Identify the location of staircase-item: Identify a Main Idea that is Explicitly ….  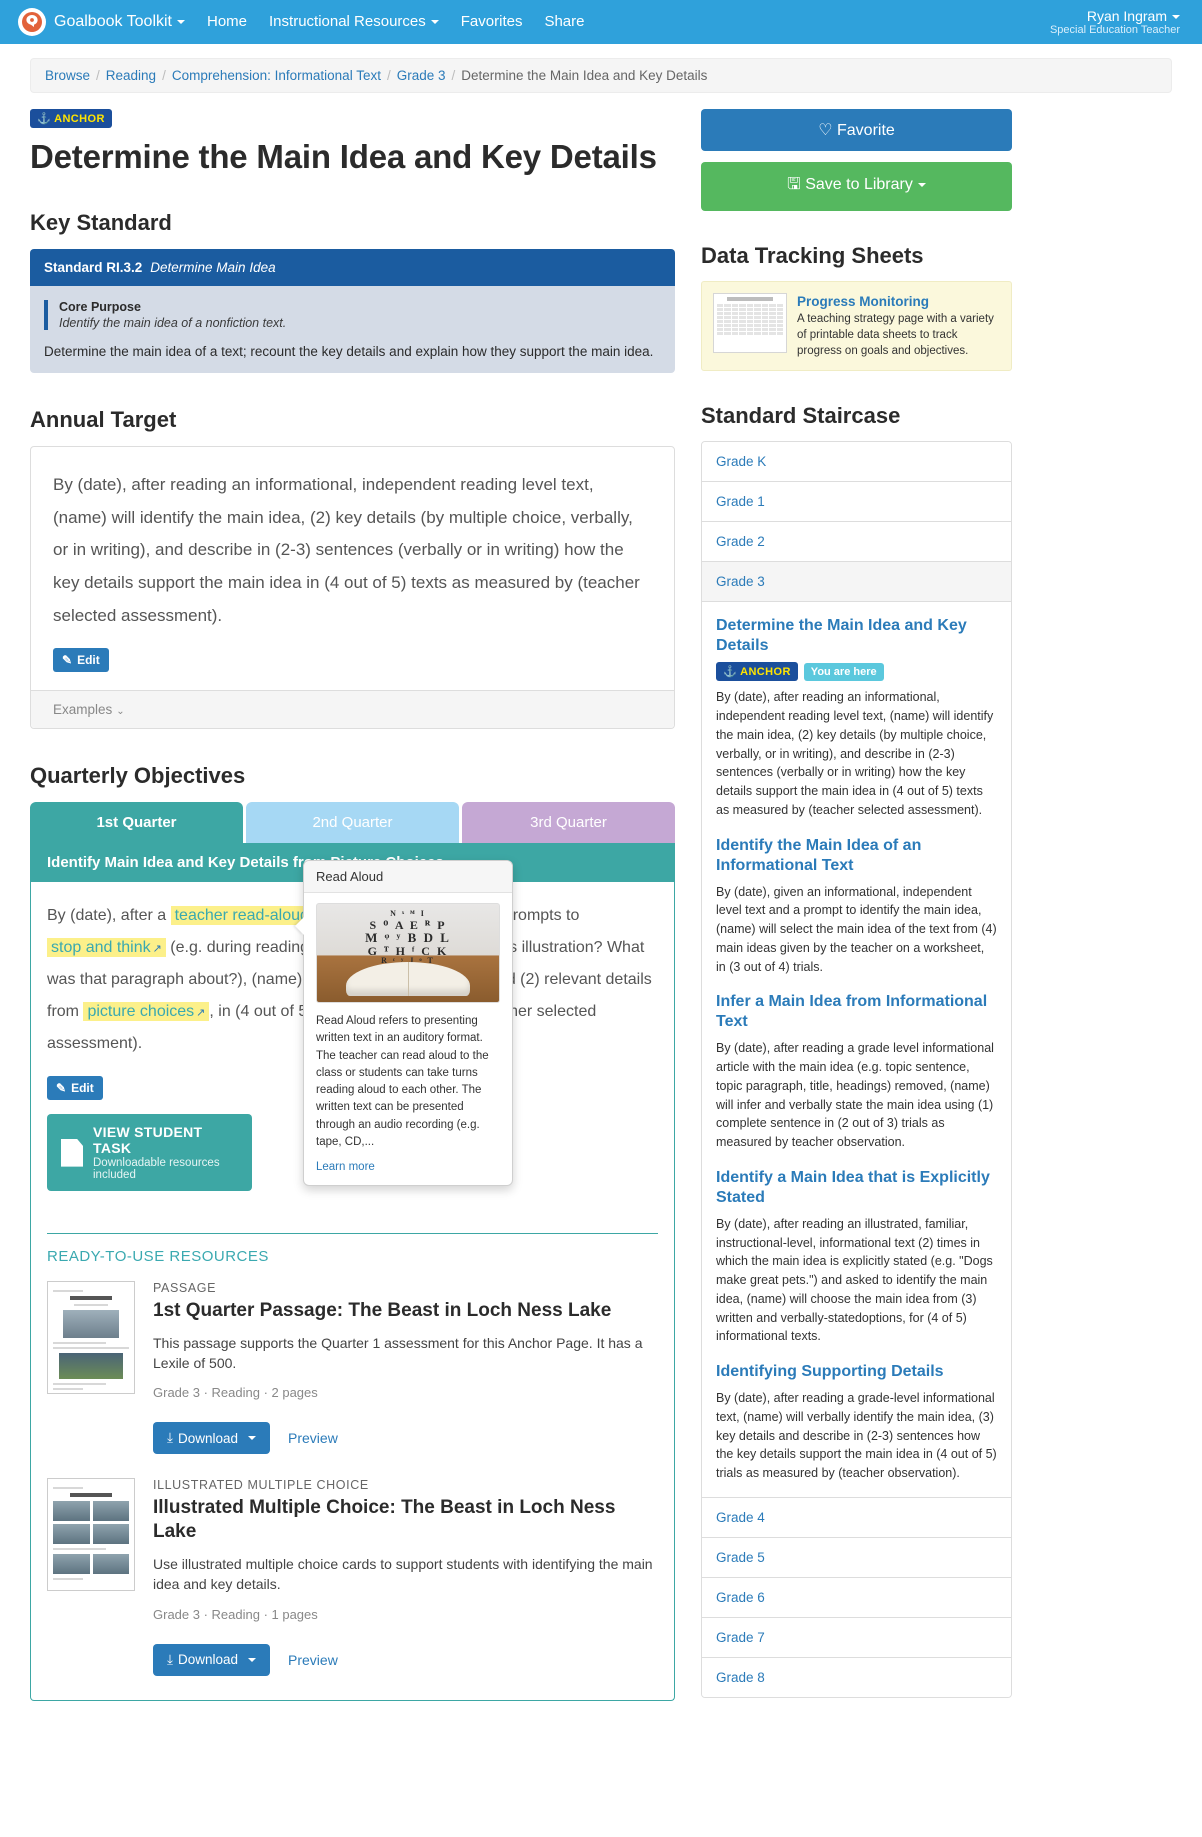
(856, 1257).